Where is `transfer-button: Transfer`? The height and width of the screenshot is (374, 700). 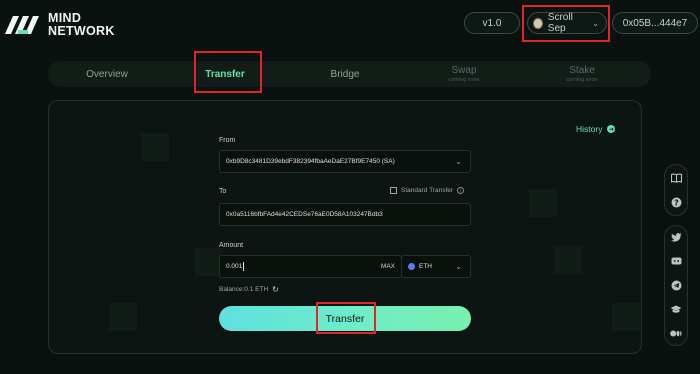 transfer-button: Transfer is located at coordinates (345, 318).